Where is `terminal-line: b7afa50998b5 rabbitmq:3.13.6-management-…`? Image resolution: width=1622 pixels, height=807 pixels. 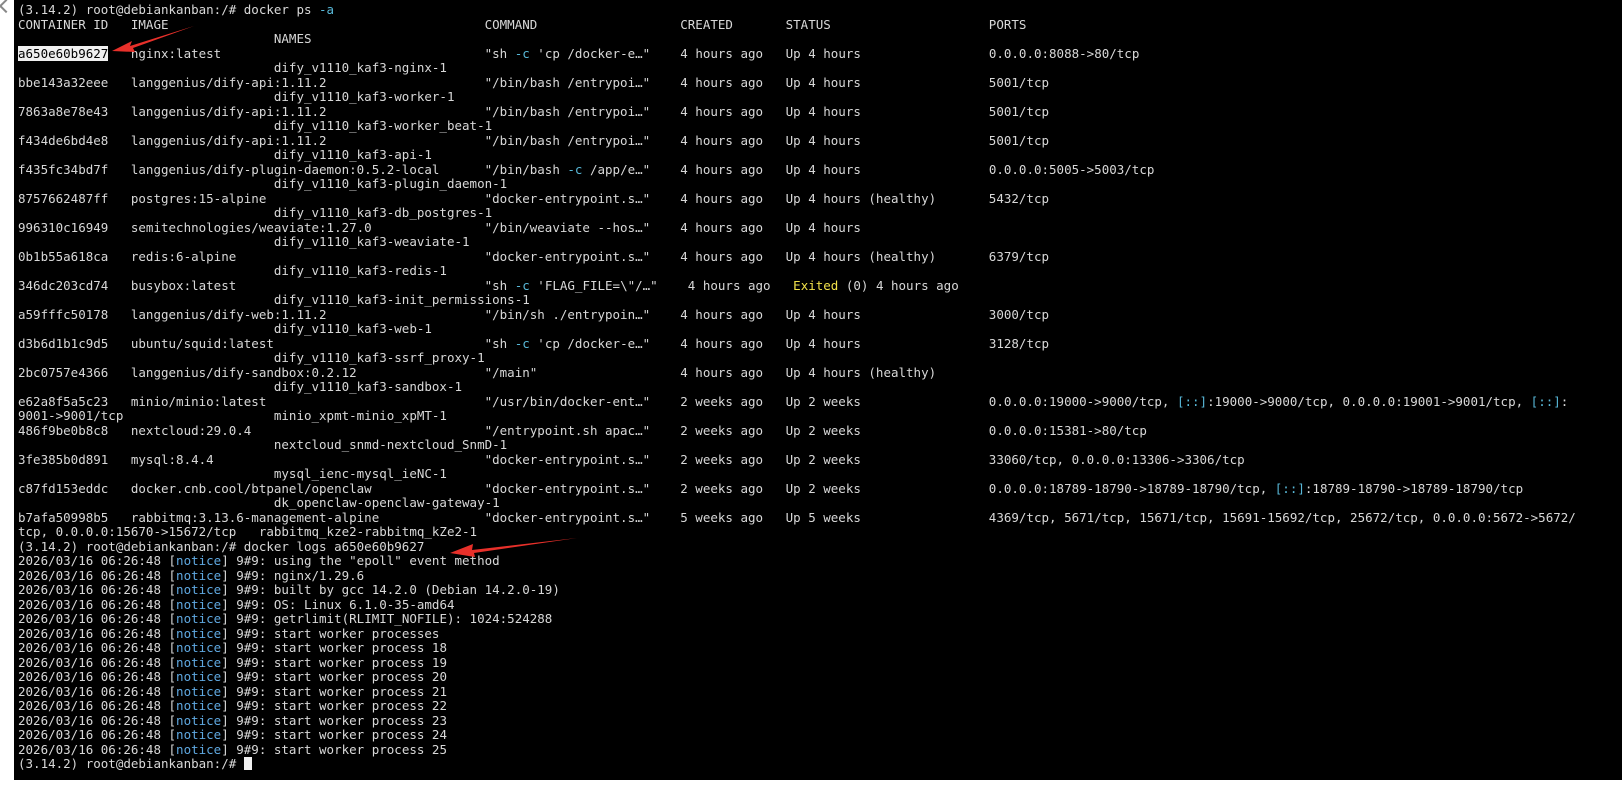
terminal-line: b7afa50998b5 rabbitmq:3.13.6-management-… is located at coordinates (820, 517).